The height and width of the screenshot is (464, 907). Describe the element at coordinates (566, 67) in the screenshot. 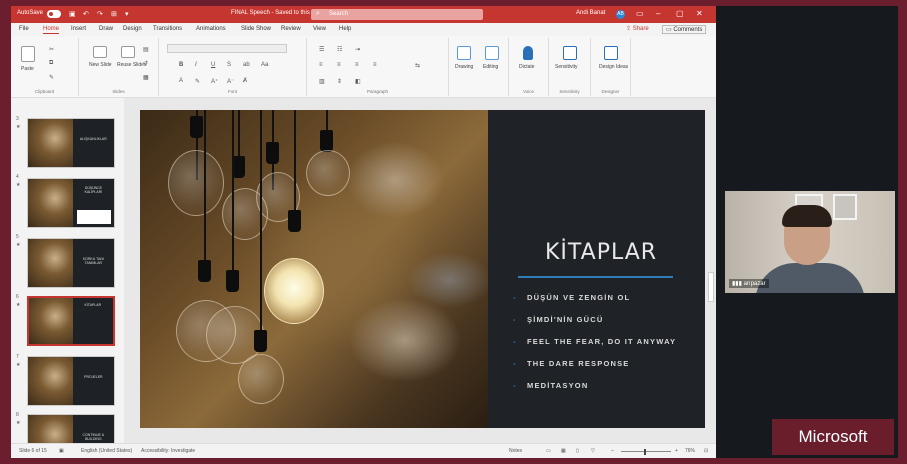

I see `sensitivity-label: Sensitivity` at that location.